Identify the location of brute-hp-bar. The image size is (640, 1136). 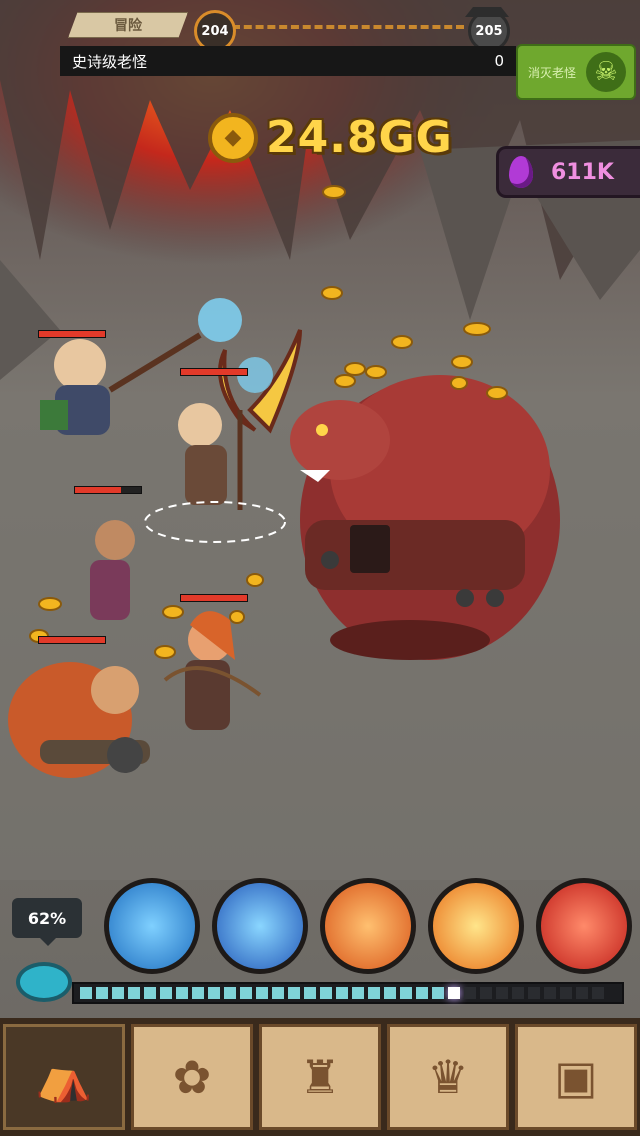
(72, 640).